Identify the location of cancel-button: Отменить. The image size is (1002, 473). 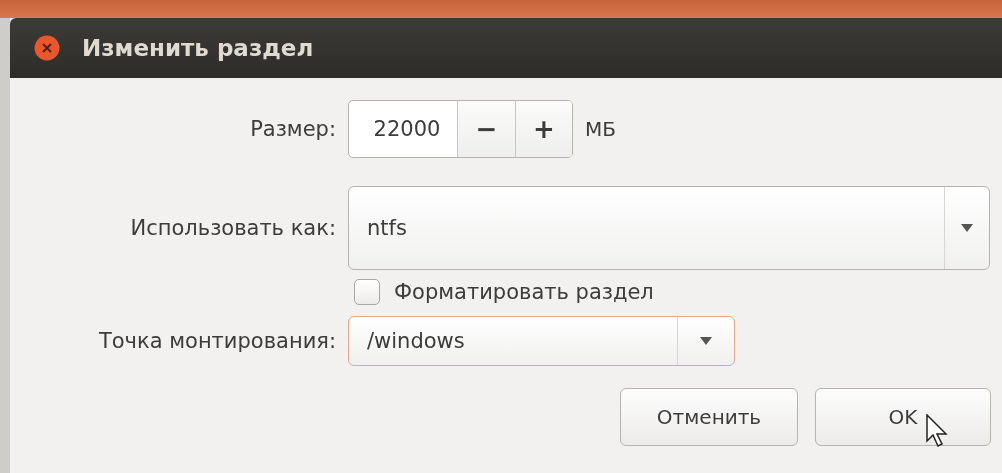
(709, 417).